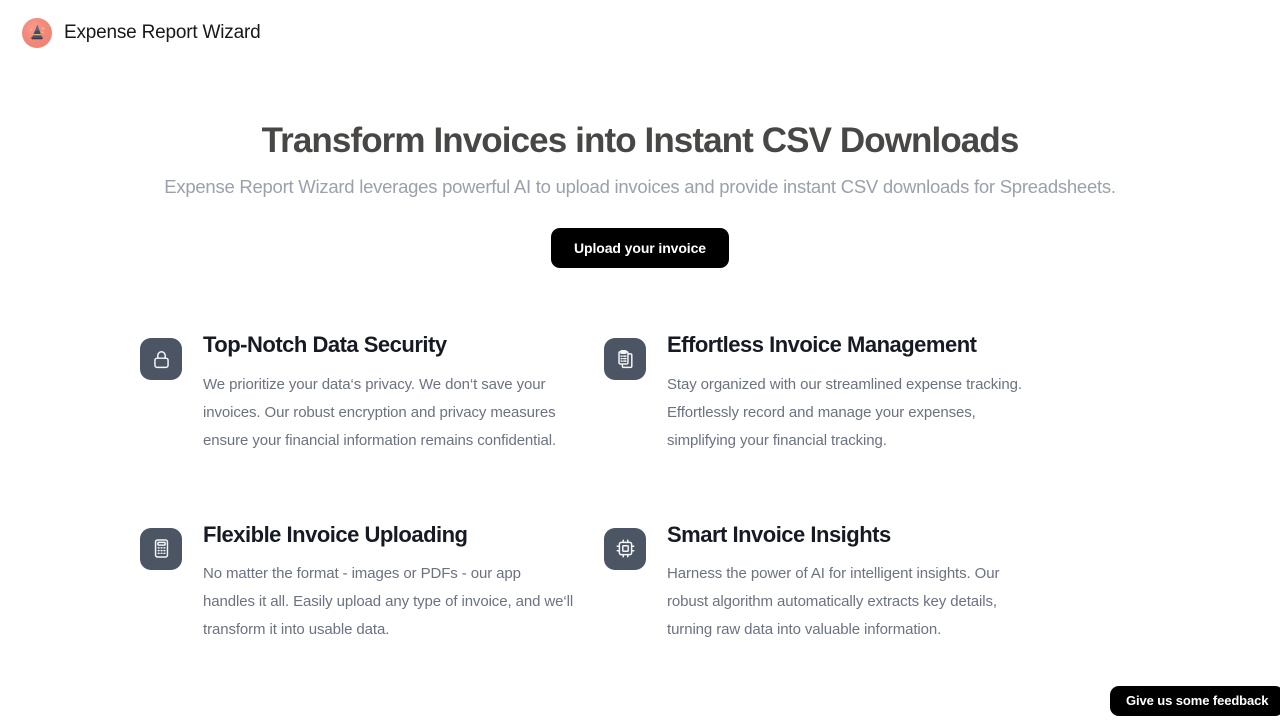 The width and height of the screenshot is (1280, 720). What do you see at coordinates (162, 32) in the screenshot?
I see `brand-name: Expense Report Wizard` at bounding box center [162, 32].